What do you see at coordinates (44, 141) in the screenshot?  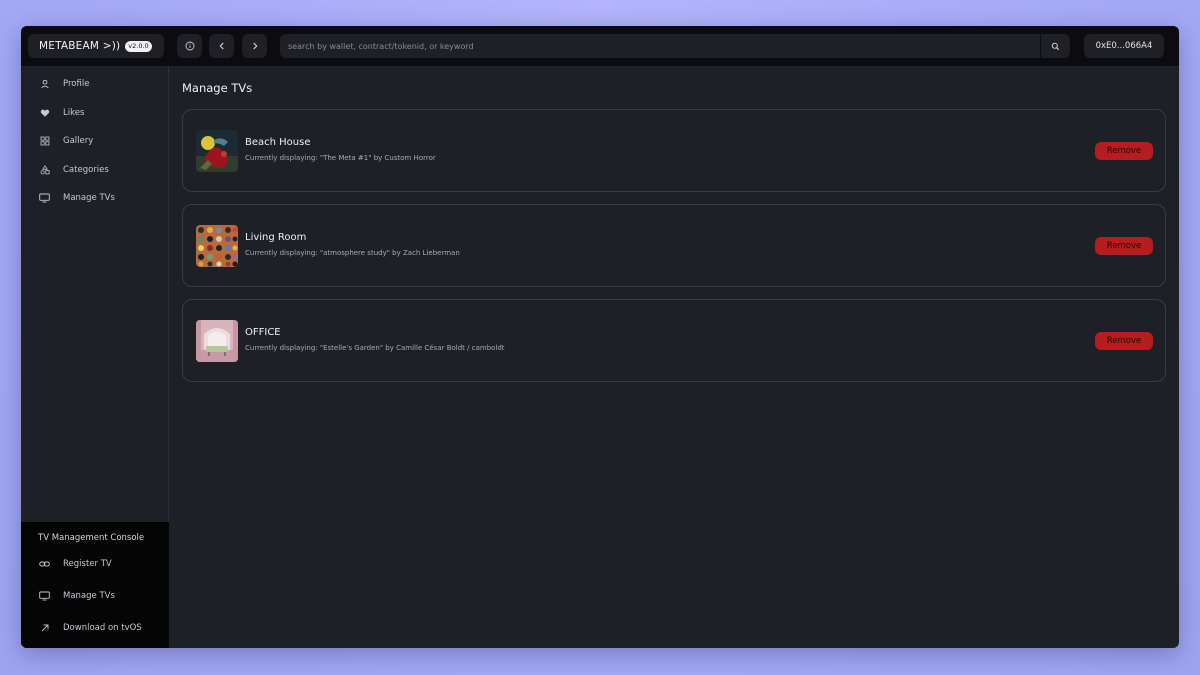 I see `grid-icon` at bounding box center [44, 141].